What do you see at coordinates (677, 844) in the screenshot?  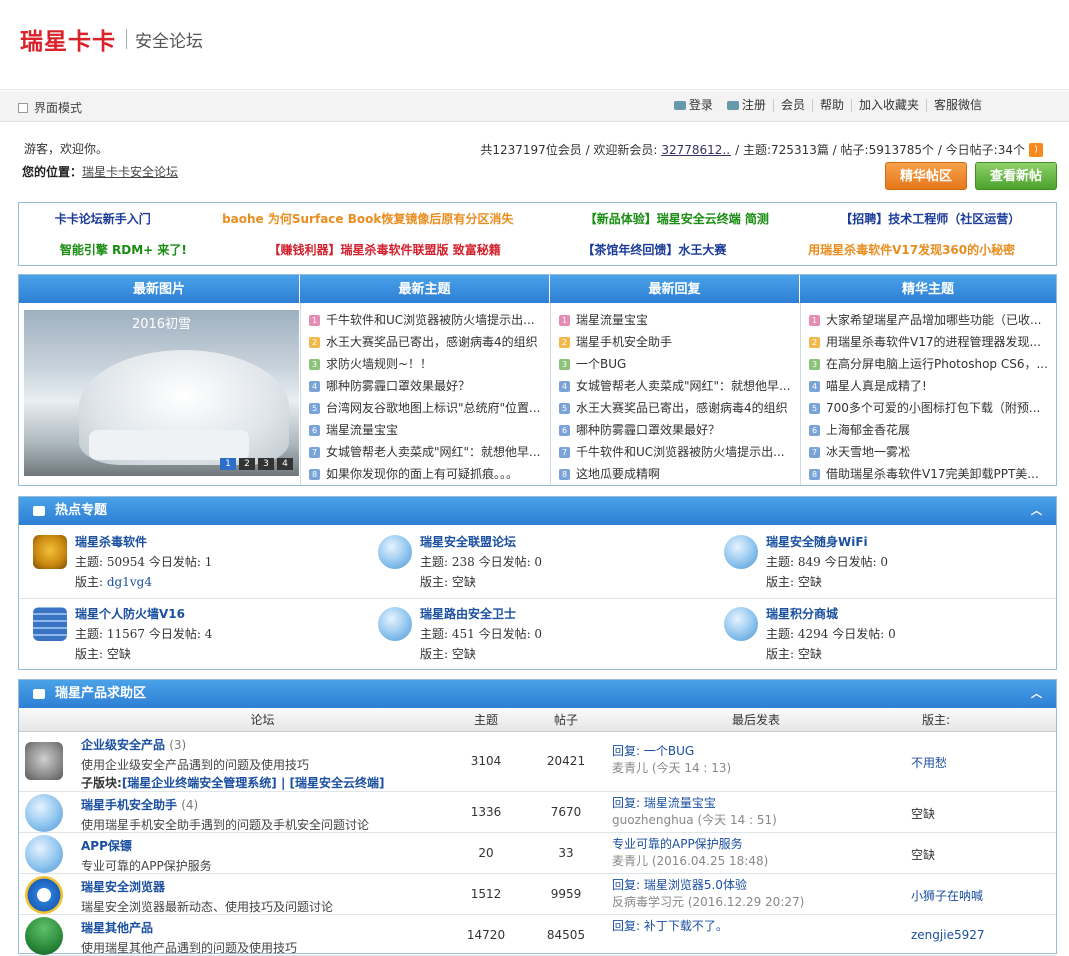 I see `last-post-link: 专业可靠的APP保护服务` at bounding box center [677, 844].